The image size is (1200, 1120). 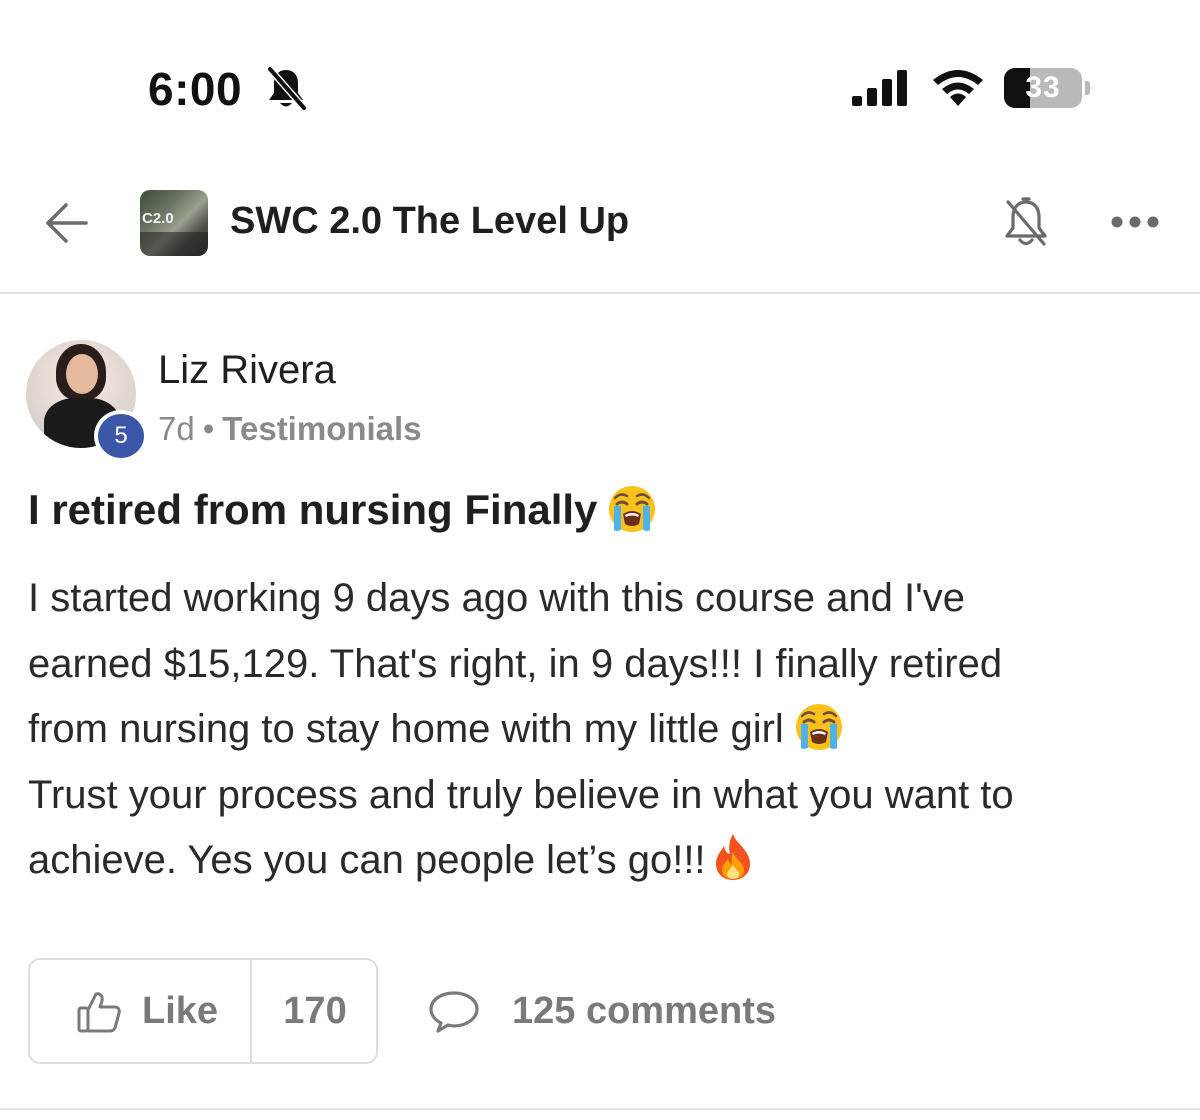 I want to click on post-title-text: I retired from nursing Finally, so click(x=313, y=509).